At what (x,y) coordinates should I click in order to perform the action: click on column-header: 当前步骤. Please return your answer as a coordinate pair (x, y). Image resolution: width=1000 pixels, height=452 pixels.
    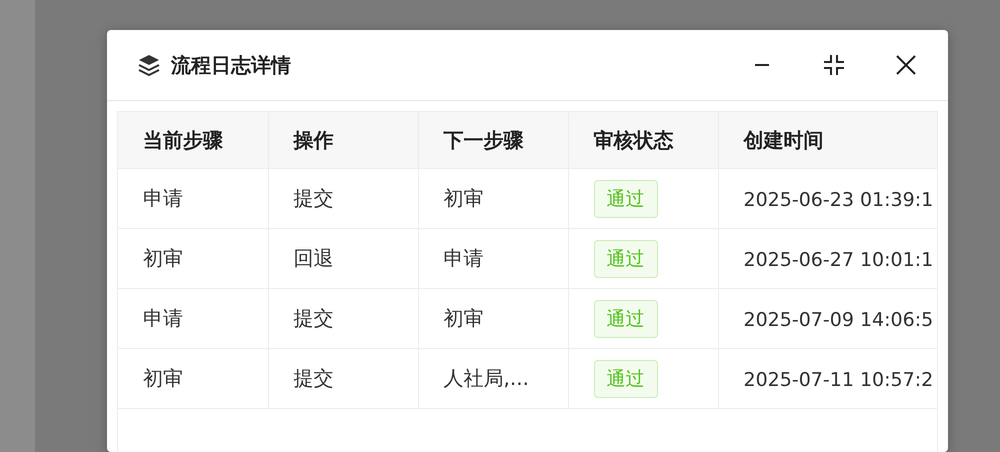
    Looking at the image, I should click on (183, 140).